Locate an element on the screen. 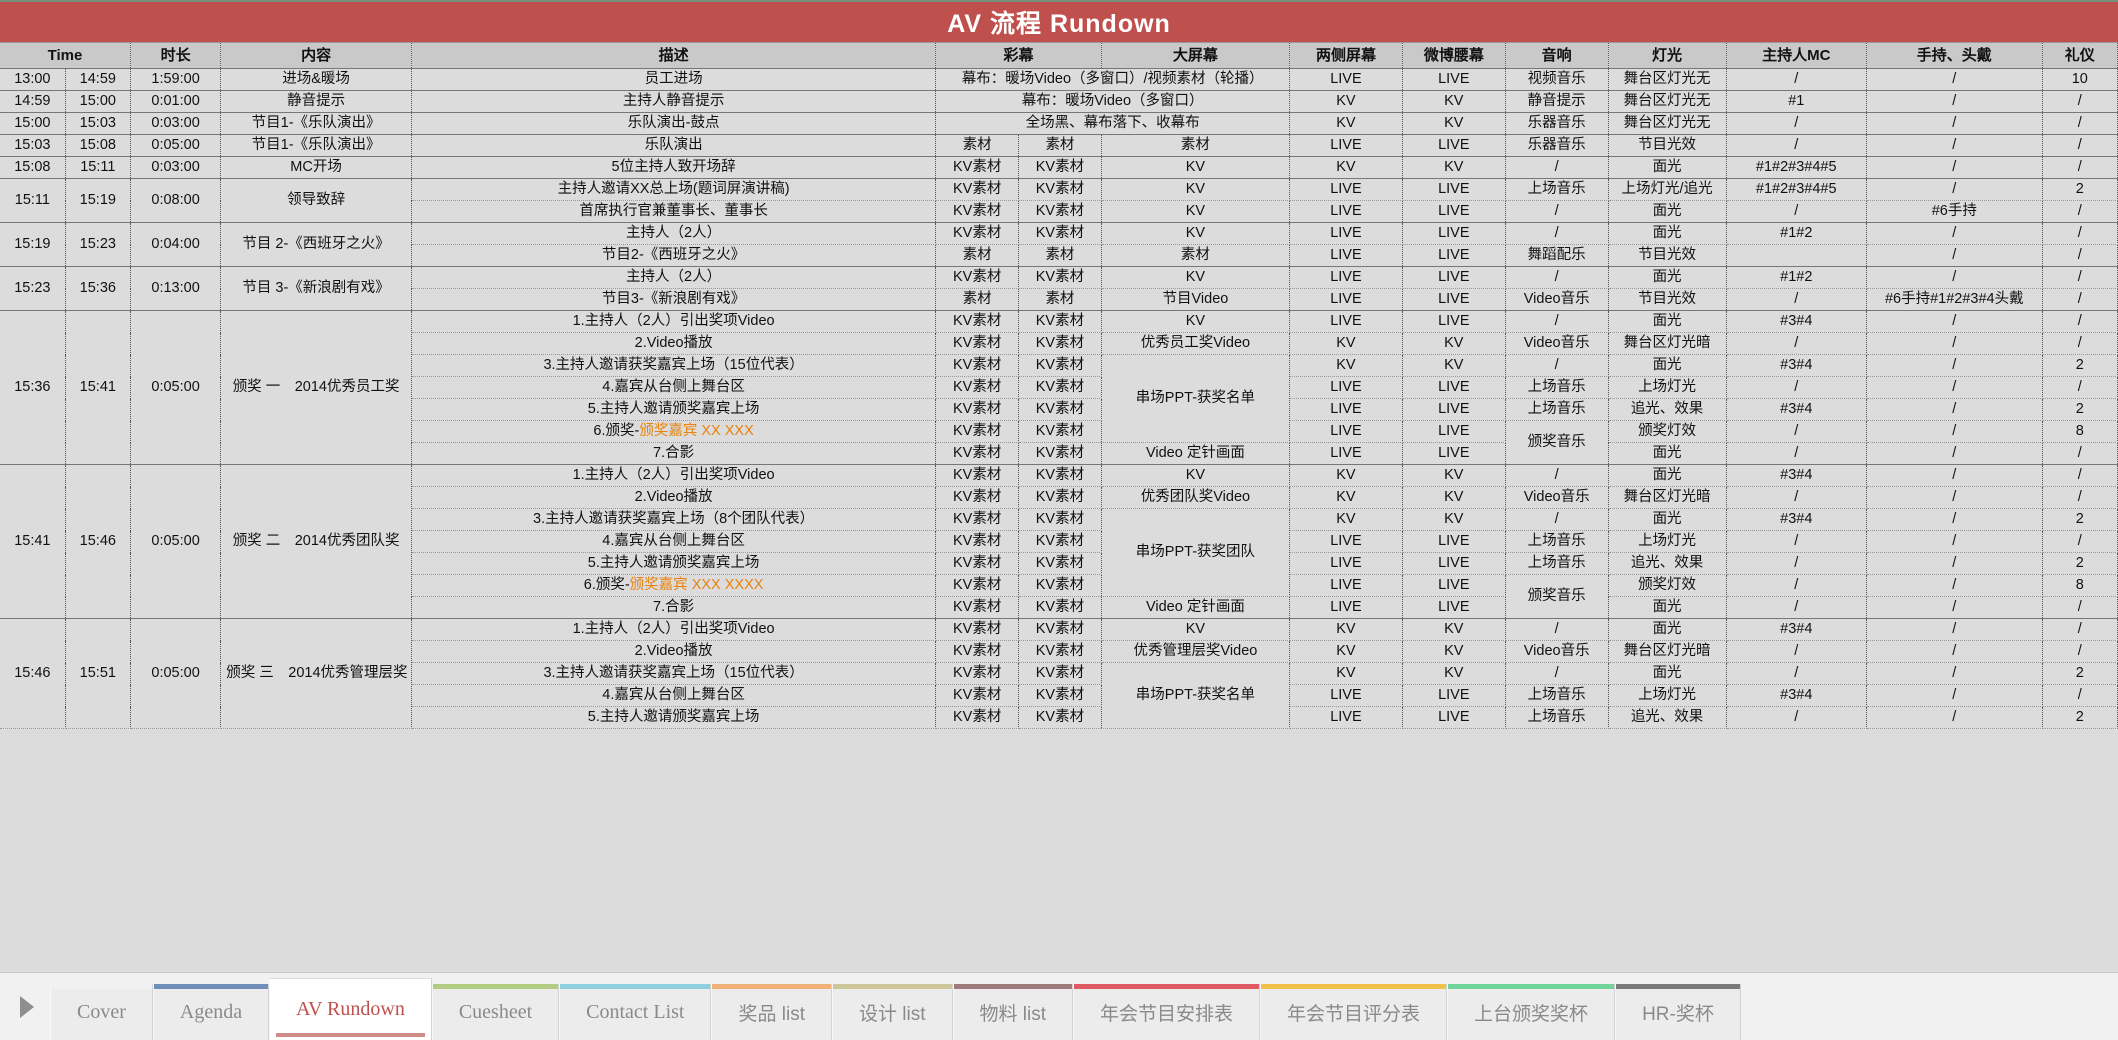 The height and width of the screenshot is (1040, 2118). cell-caimu-2: 素材 is located at coordinates (1060, 299).